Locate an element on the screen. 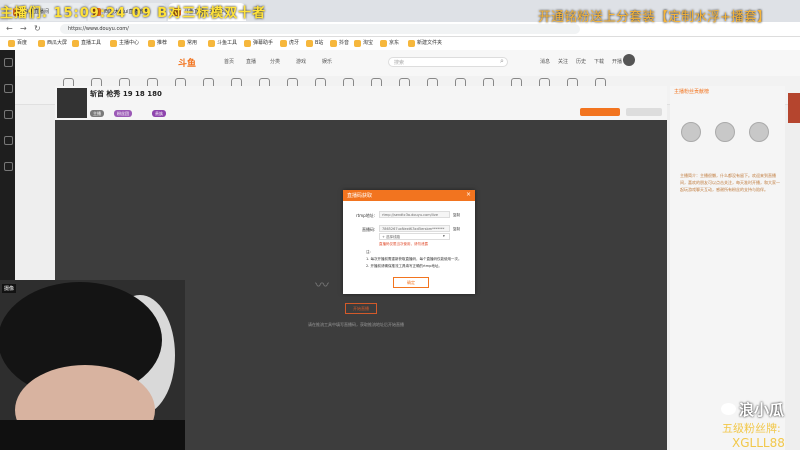 The height and width of the screenshot is (450, 800). follow-button is located at coordinates (600, 112).